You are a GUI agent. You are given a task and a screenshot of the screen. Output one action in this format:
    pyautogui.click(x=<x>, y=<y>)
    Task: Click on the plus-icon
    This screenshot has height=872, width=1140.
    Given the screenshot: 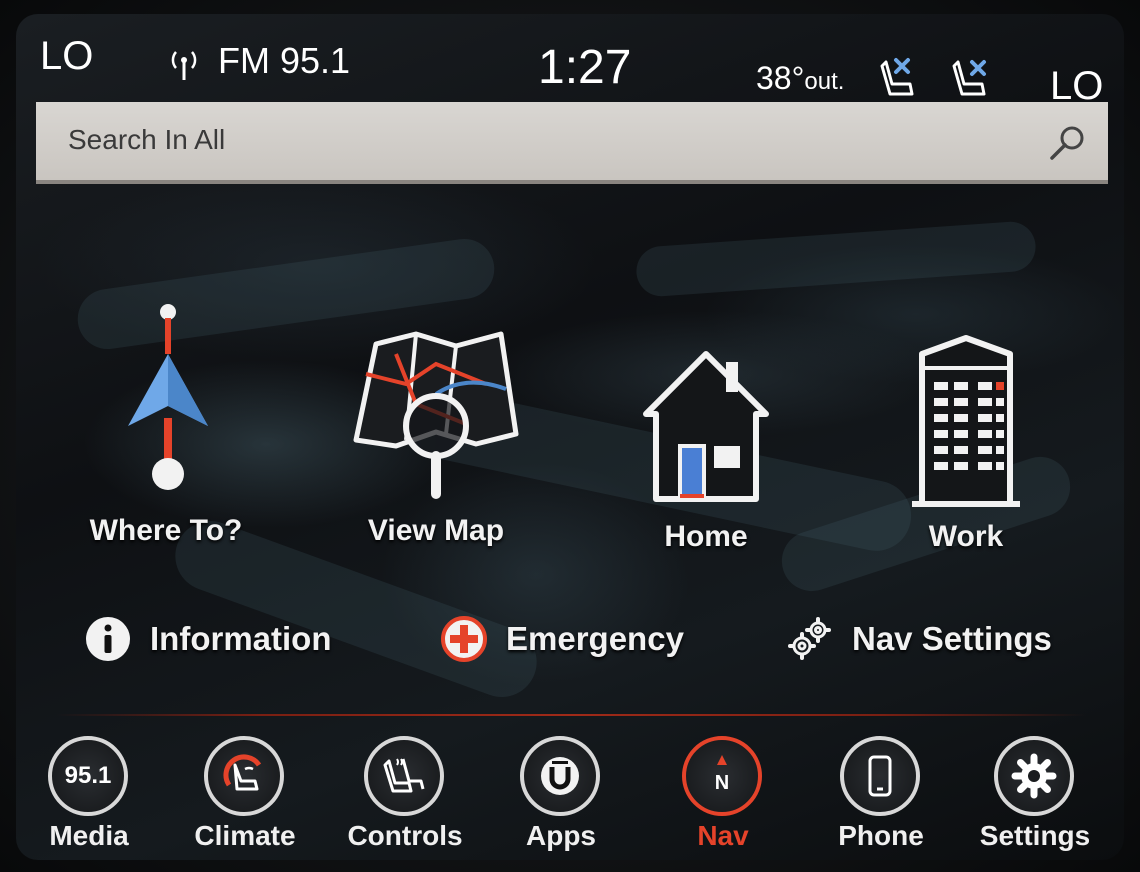 What is the action you would take?
    pyautogui.click(x=464, y=639)
    